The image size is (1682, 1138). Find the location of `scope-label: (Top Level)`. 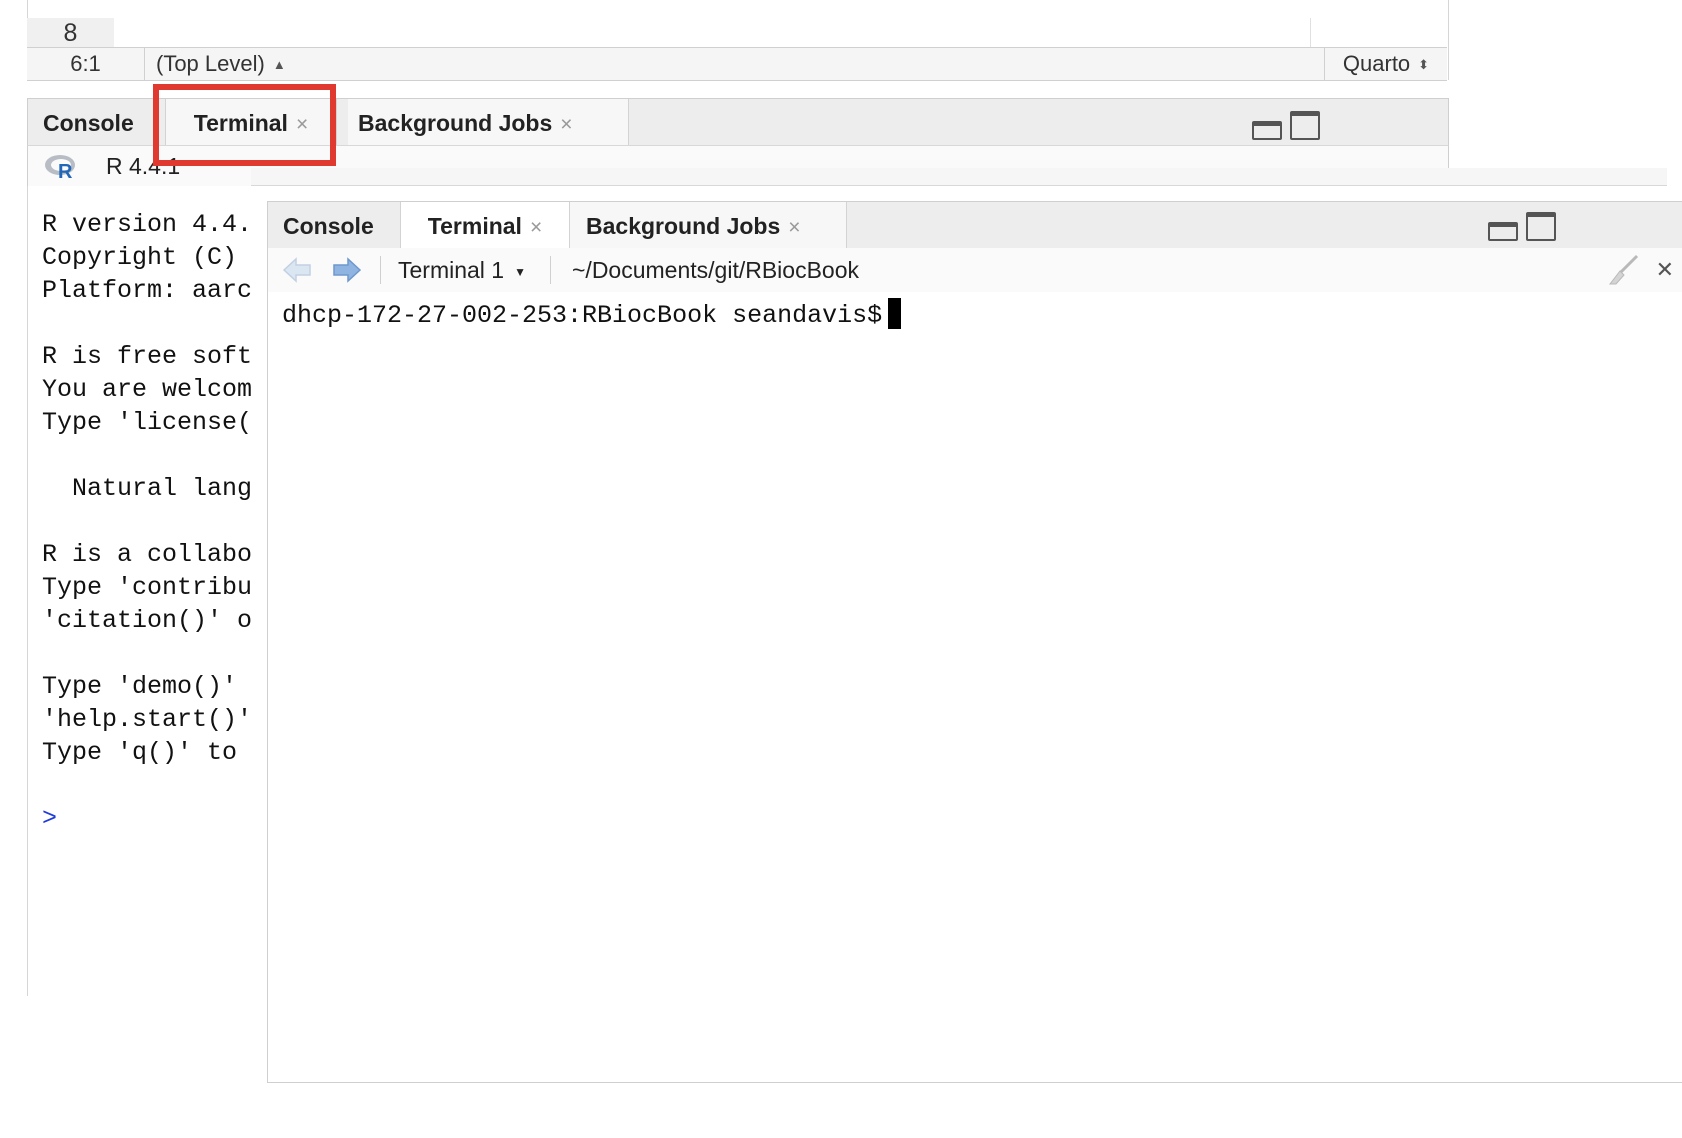

scope-label: (Top Level) is located at coordinates (210, 63).